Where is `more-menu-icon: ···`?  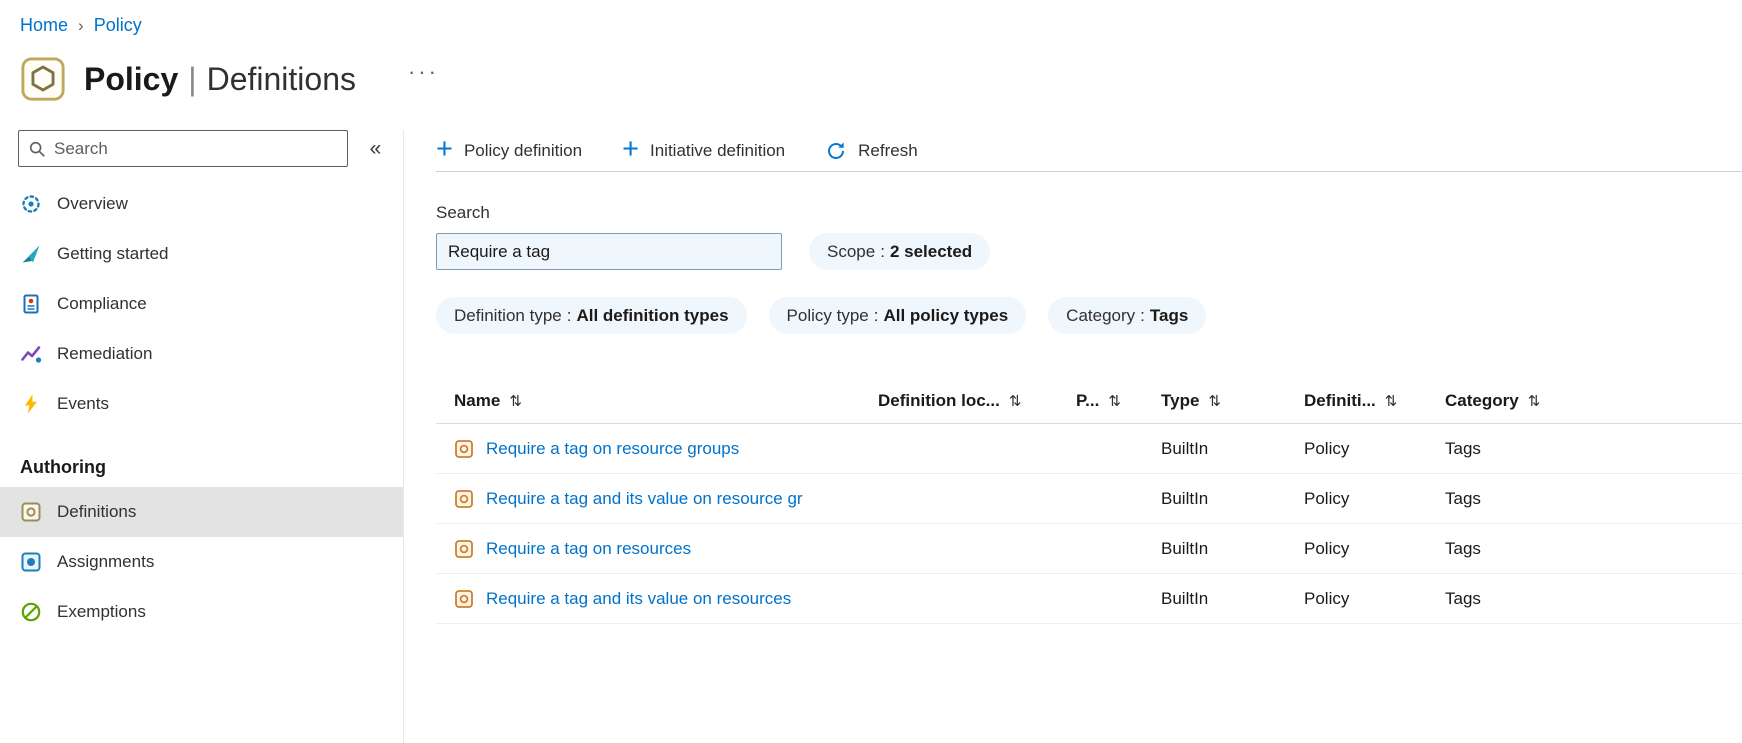
more-menu-icon: ··· is located at coordinates (423, 79).